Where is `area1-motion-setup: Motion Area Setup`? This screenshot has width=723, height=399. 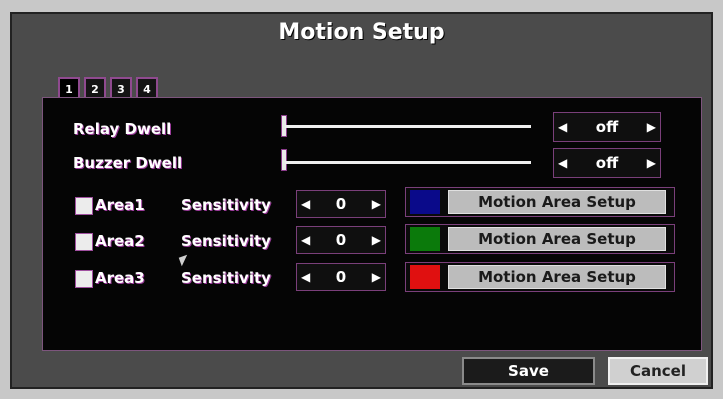
area1-motion-setup: Motion Area Setup is located at coordinates (540, 202).